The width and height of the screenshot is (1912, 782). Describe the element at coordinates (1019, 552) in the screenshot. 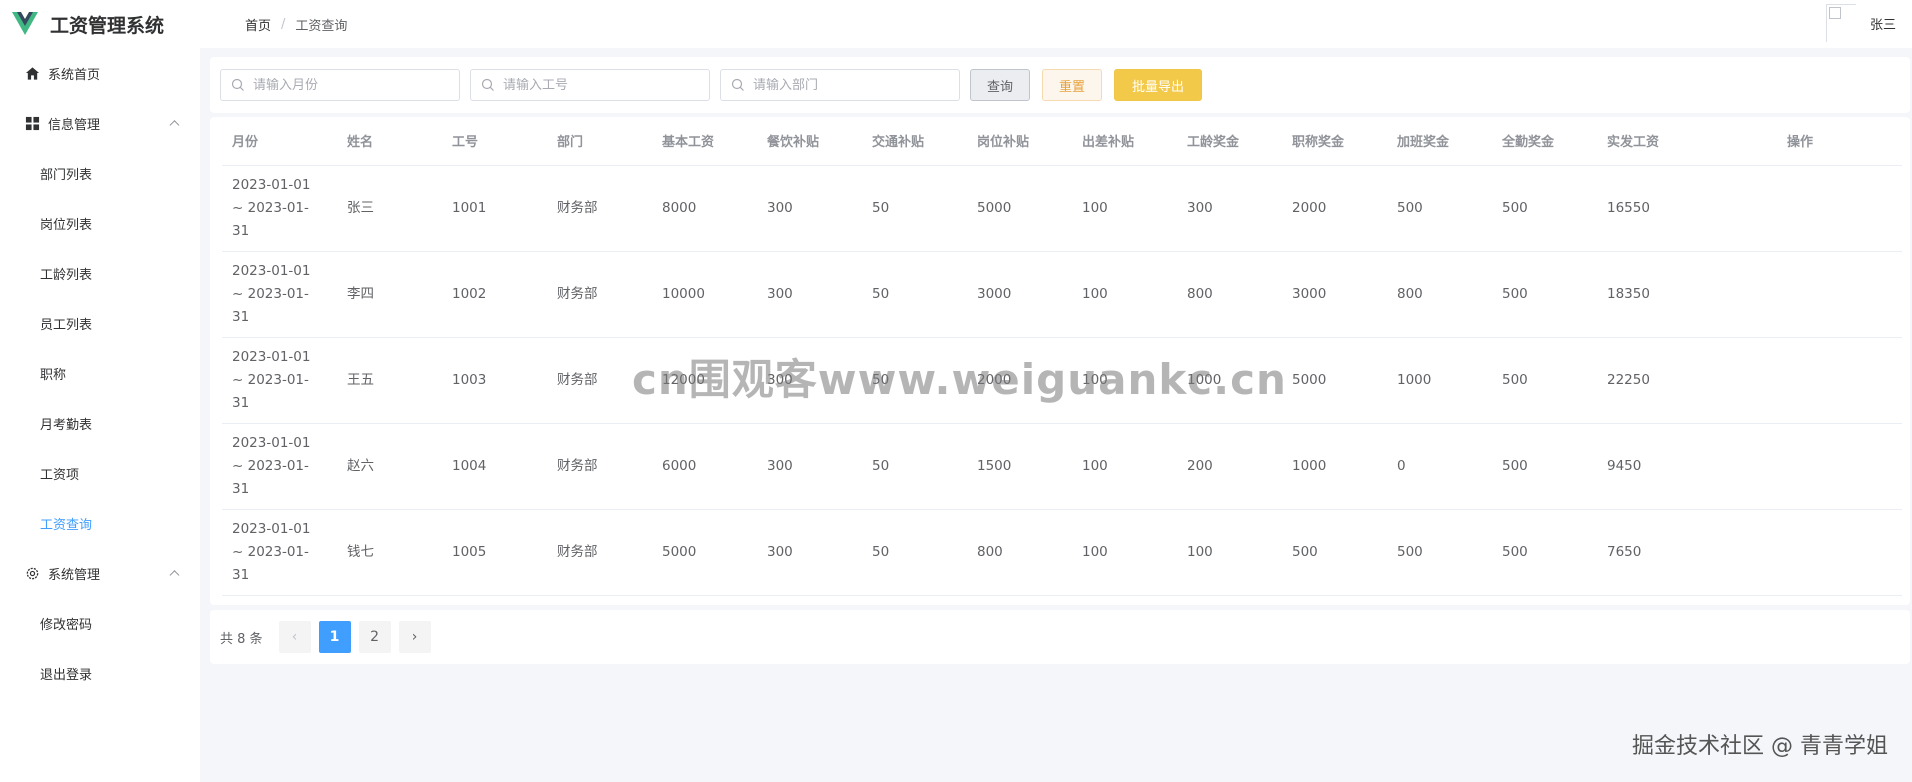

I see `cell-post: 800` at that location.